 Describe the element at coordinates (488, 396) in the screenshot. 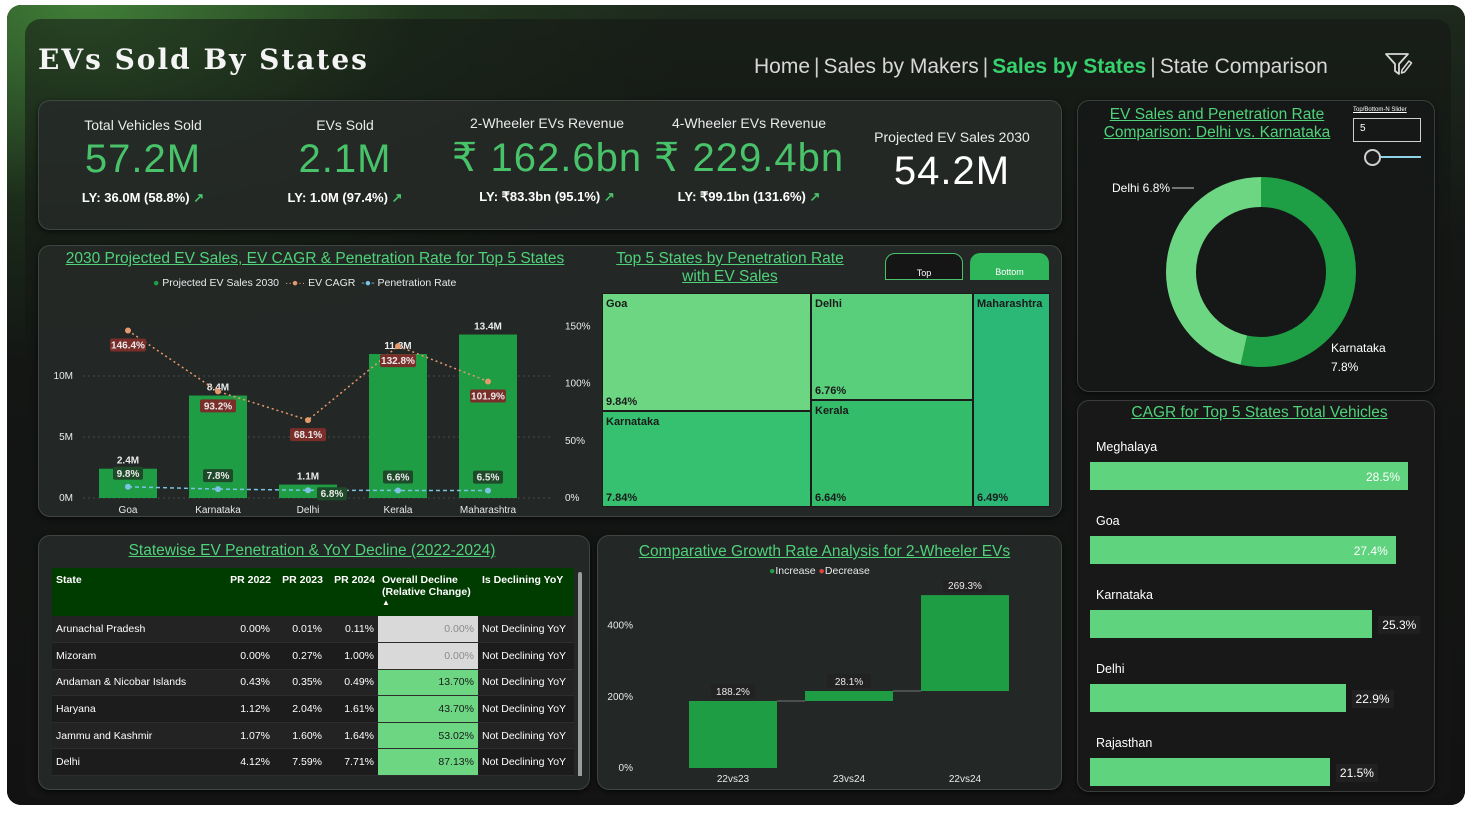

I see `cagr-data-label: 101.9%` at that location.